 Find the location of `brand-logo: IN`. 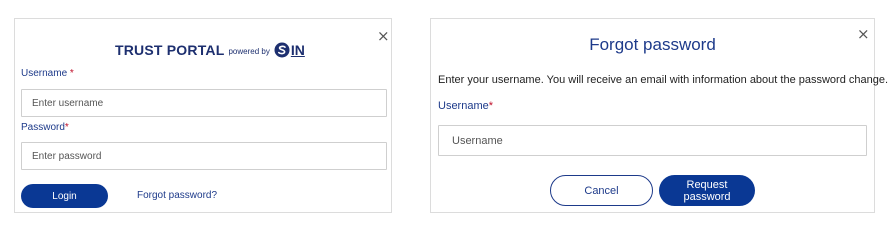

brand-logo: IN is located at coordinates (289, 50).